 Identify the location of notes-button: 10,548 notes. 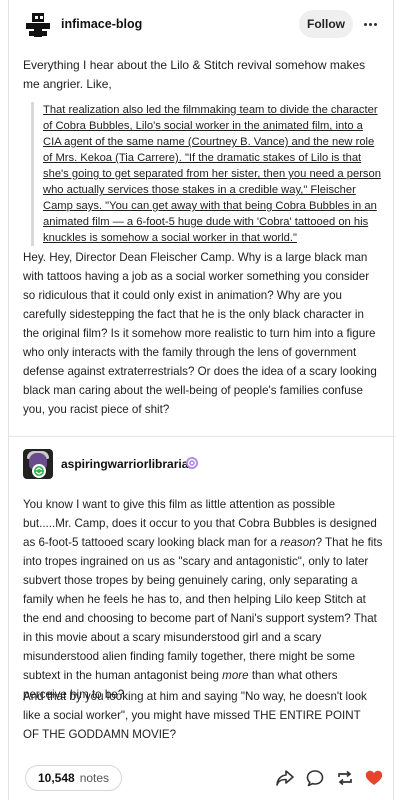
(74, 778).